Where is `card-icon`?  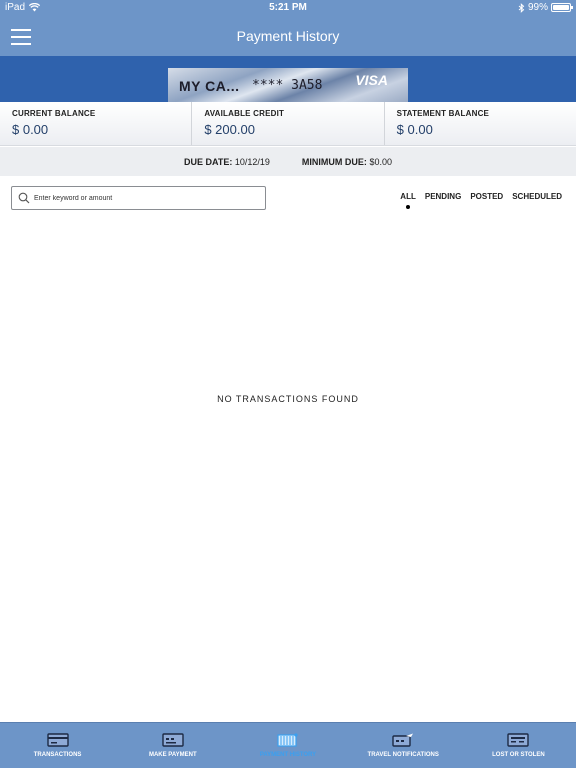
card-icon is located at coordinates (57, 740).